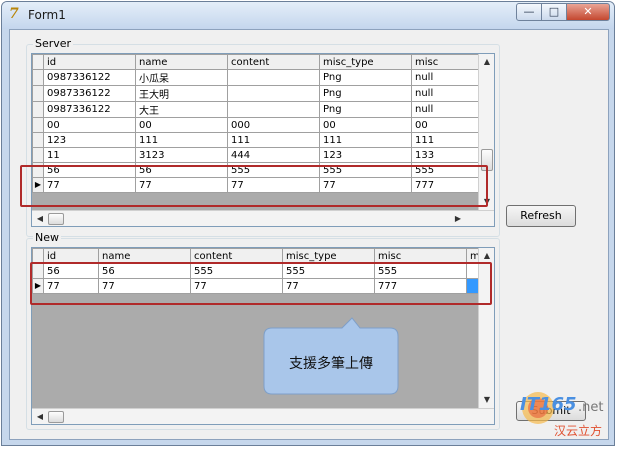 The width and height of the screenshot is (618, 449). I want to click on table-row: 123 111 111 111 111, so click(256, 140).